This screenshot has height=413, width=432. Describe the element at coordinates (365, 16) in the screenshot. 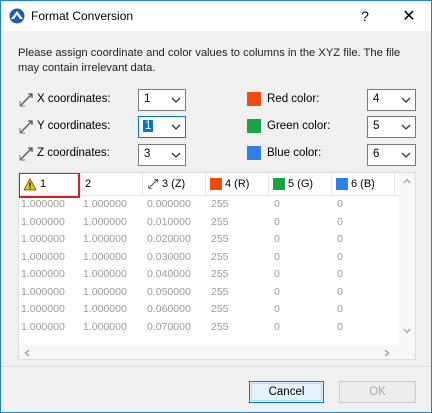

I see `help-button: ?` at that location.